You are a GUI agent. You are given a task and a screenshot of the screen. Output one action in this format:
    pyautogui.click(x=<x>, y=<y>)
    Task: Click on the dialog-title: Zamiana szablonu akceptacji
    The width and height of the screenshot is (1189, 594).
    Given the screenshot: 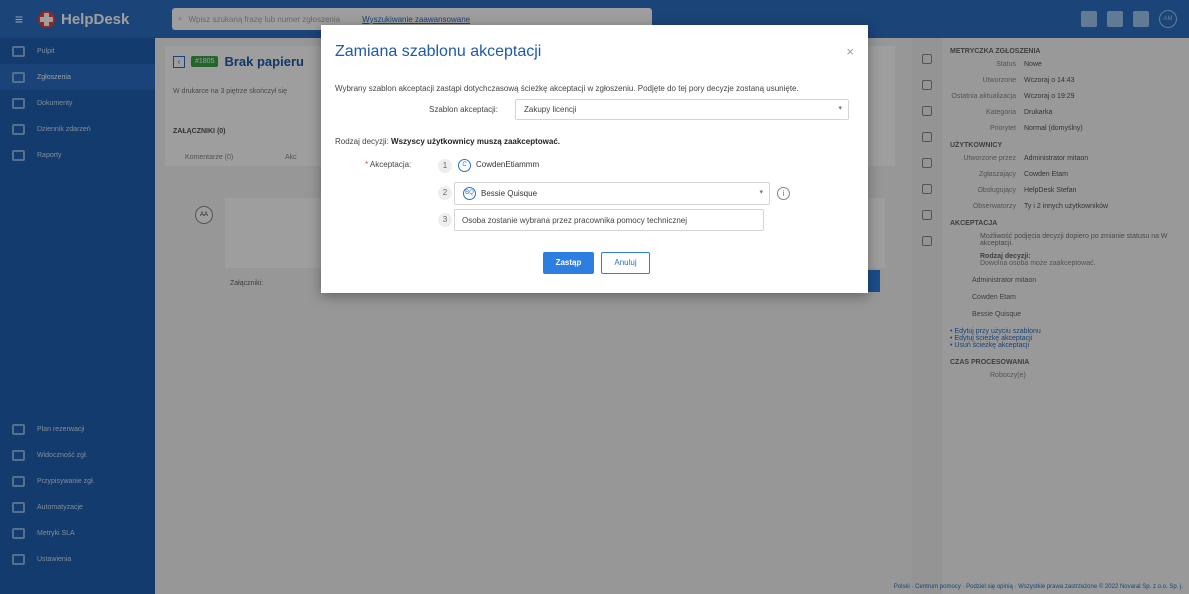 What is the action you would take?
    pyautogui.click(x=438, y=51)
    